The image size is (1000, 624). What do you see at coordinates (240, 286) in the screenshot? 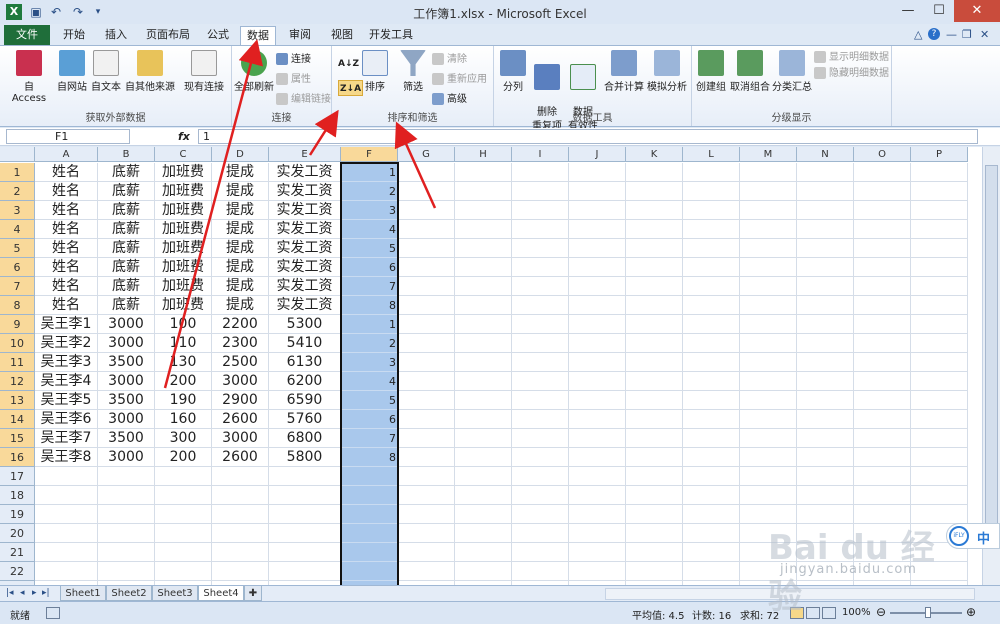
I see `cell-d7: 提成` at bounding box center [240, 286].